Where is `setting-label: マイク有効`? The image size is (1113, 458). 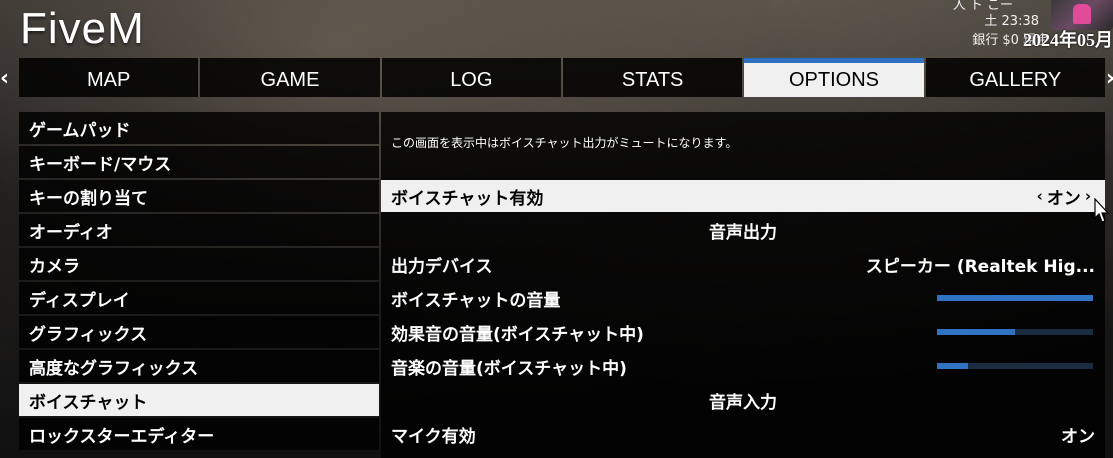 setting-label: マイク有効 is located at coordinates (433, 436).